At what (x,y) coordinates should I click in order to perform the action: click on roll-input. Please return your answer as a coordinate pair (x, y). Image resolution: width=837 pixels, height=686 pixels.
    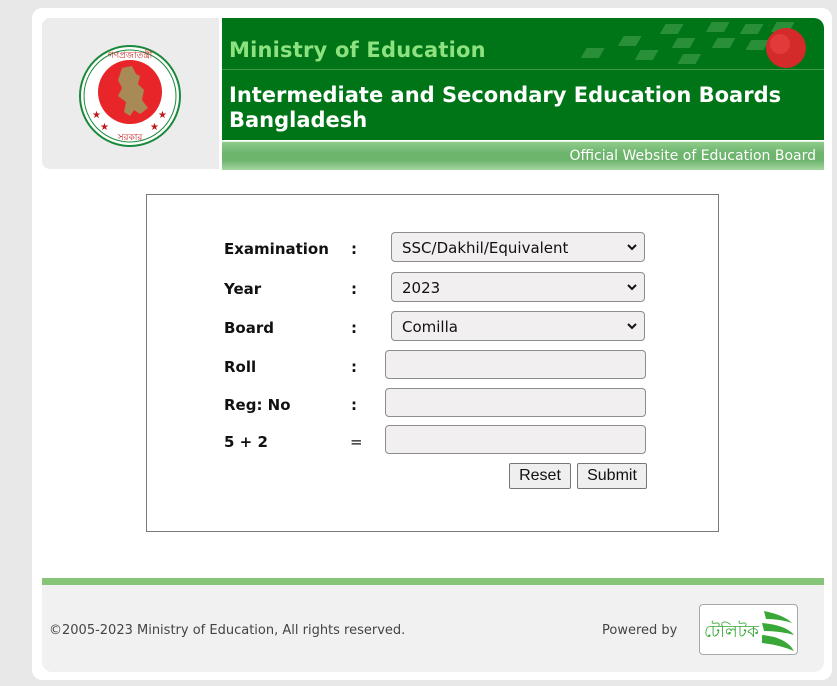
    Looking at the image, I should click on (515, 364).